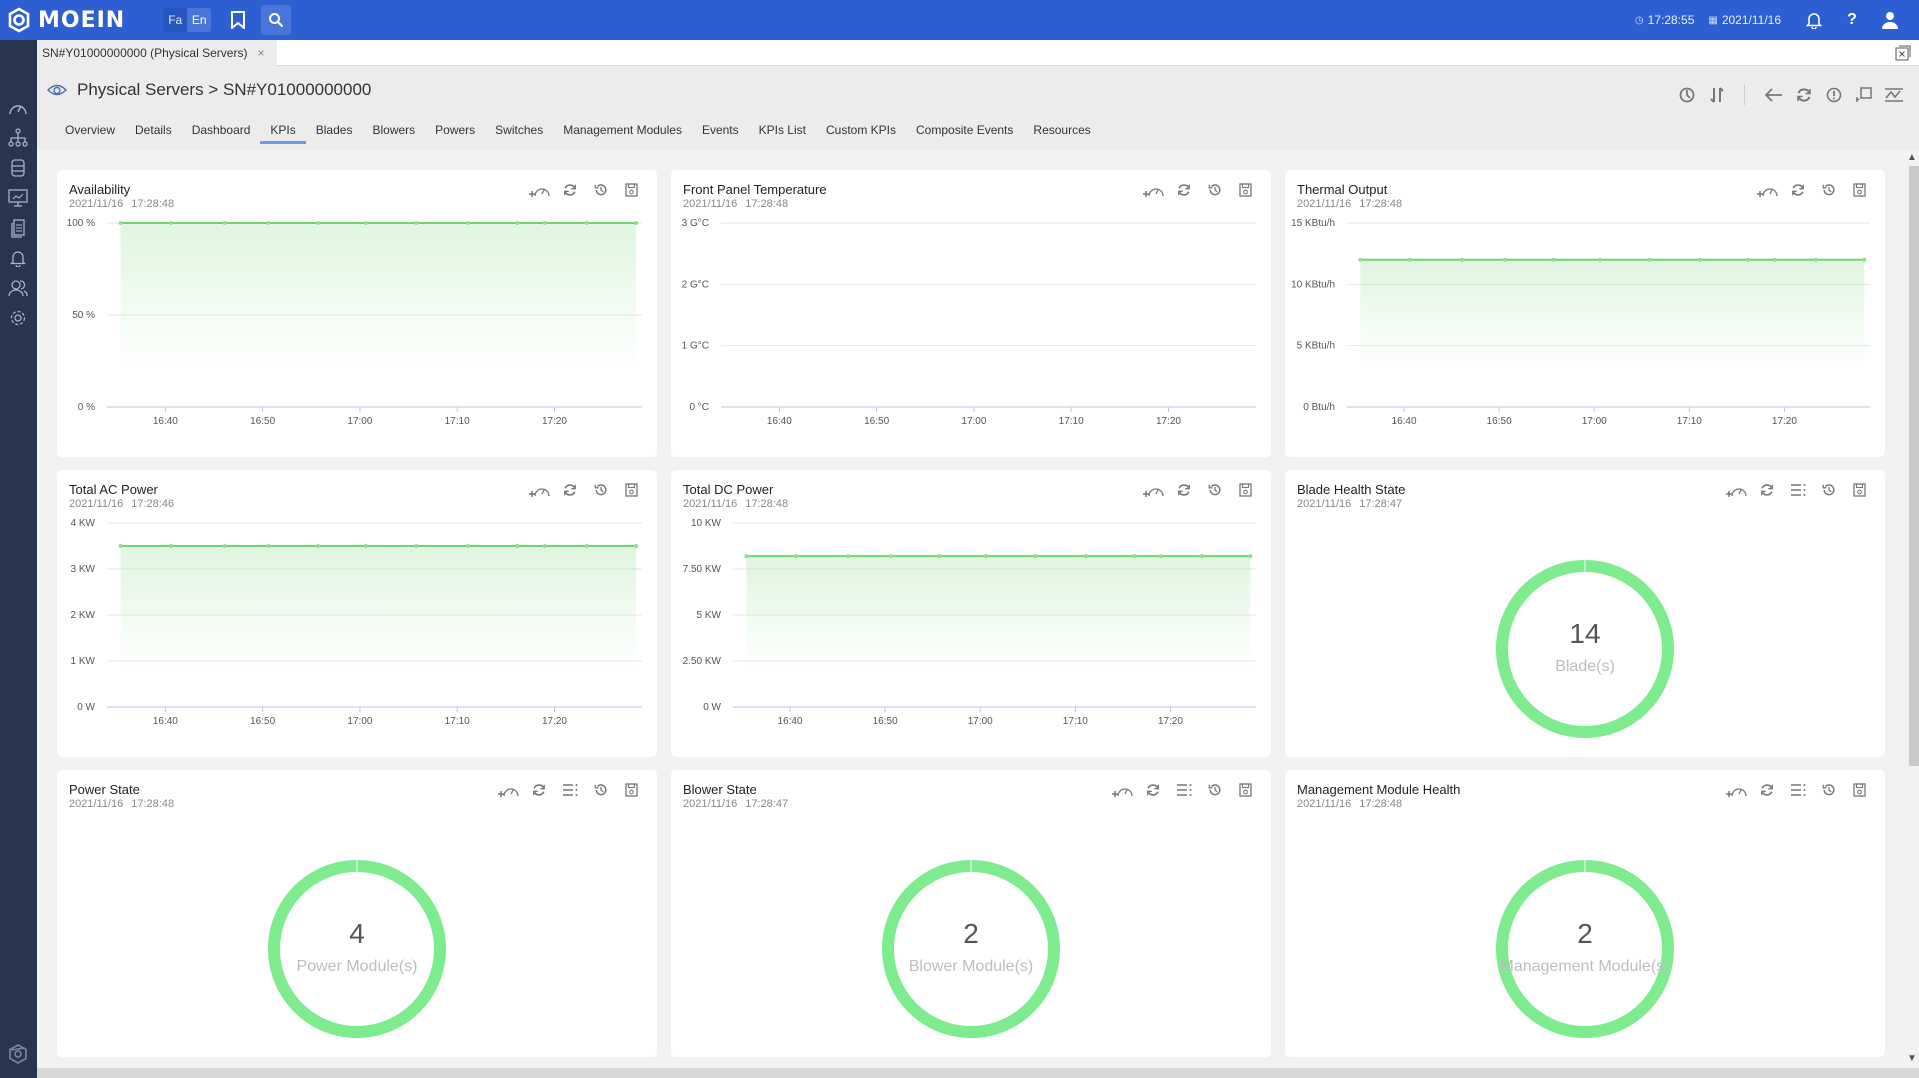 The height and width of the screenshot is (1078, 1919). I want to click on close-all-tabs-button, so click(1903, 53).